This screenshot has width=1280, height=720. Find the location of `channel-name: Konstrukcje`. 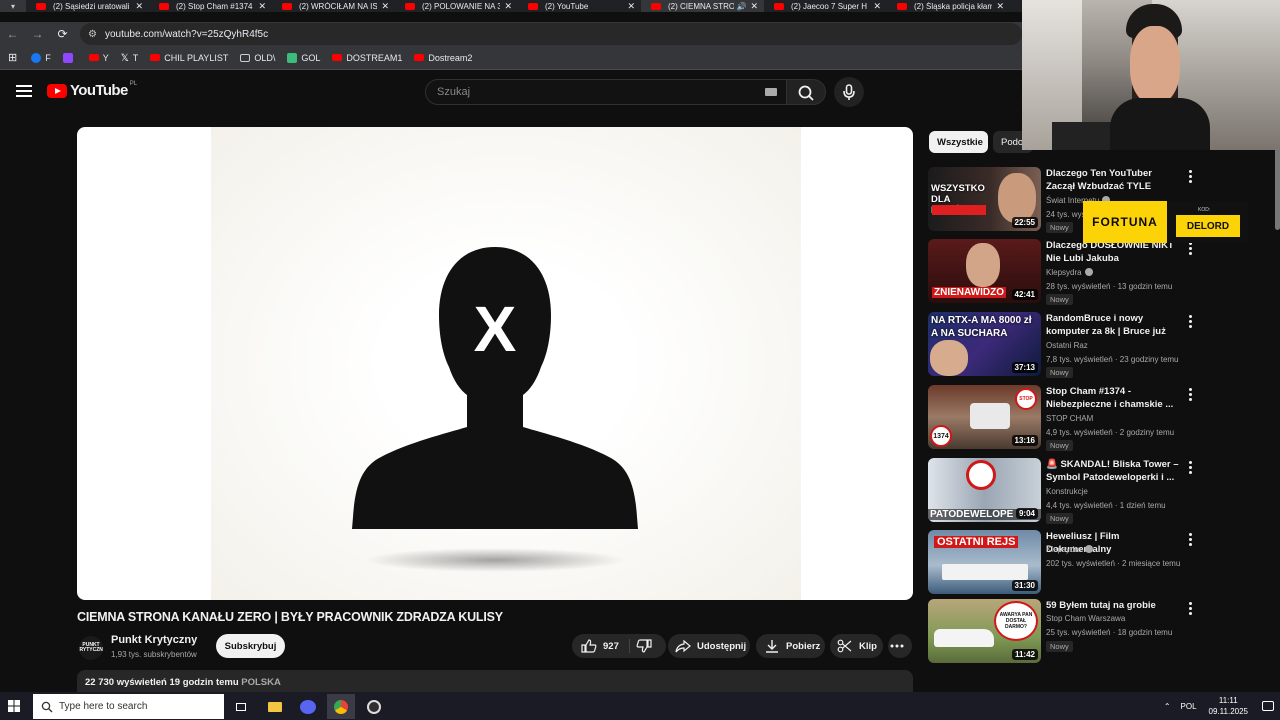

channel-name: Konstrukcje is located at coordinates (1067, 491).